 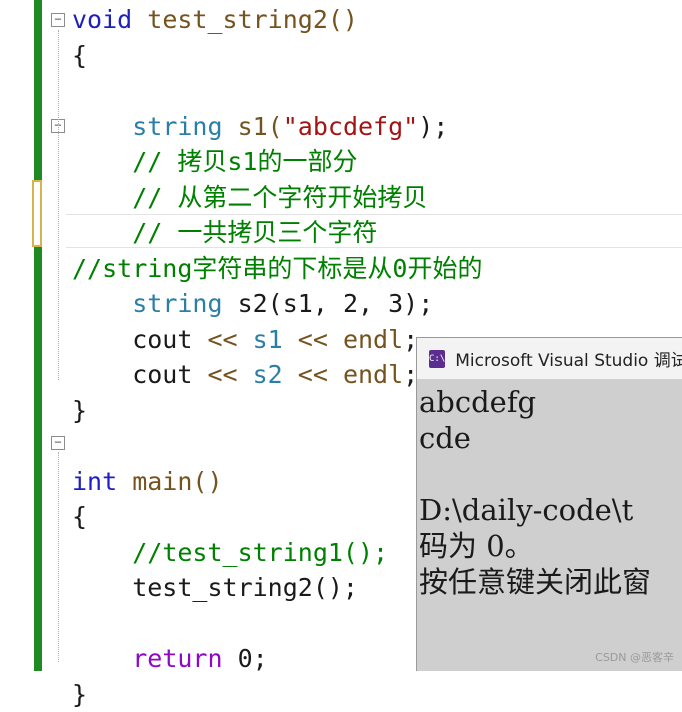 I want to click on fold-guide-main, so click(x=58, y=557).